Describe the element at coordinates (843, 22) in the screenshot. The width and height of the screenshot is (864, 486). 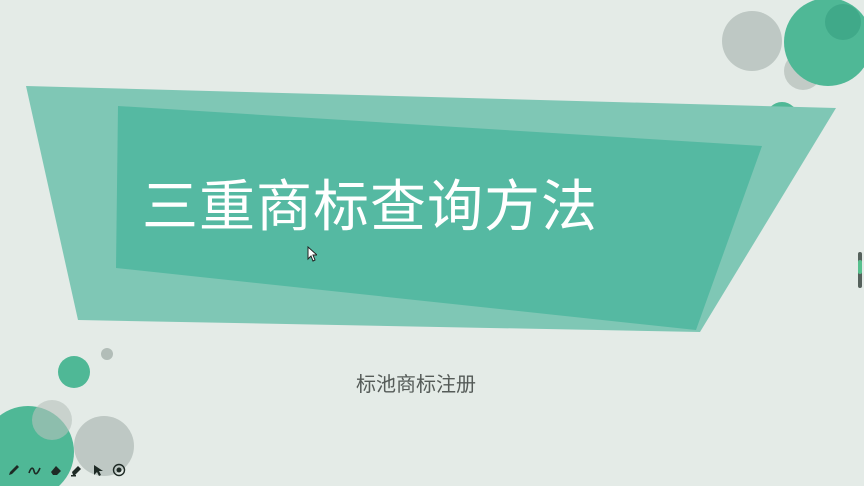
I see `decor-circle-green-inner` at that location.